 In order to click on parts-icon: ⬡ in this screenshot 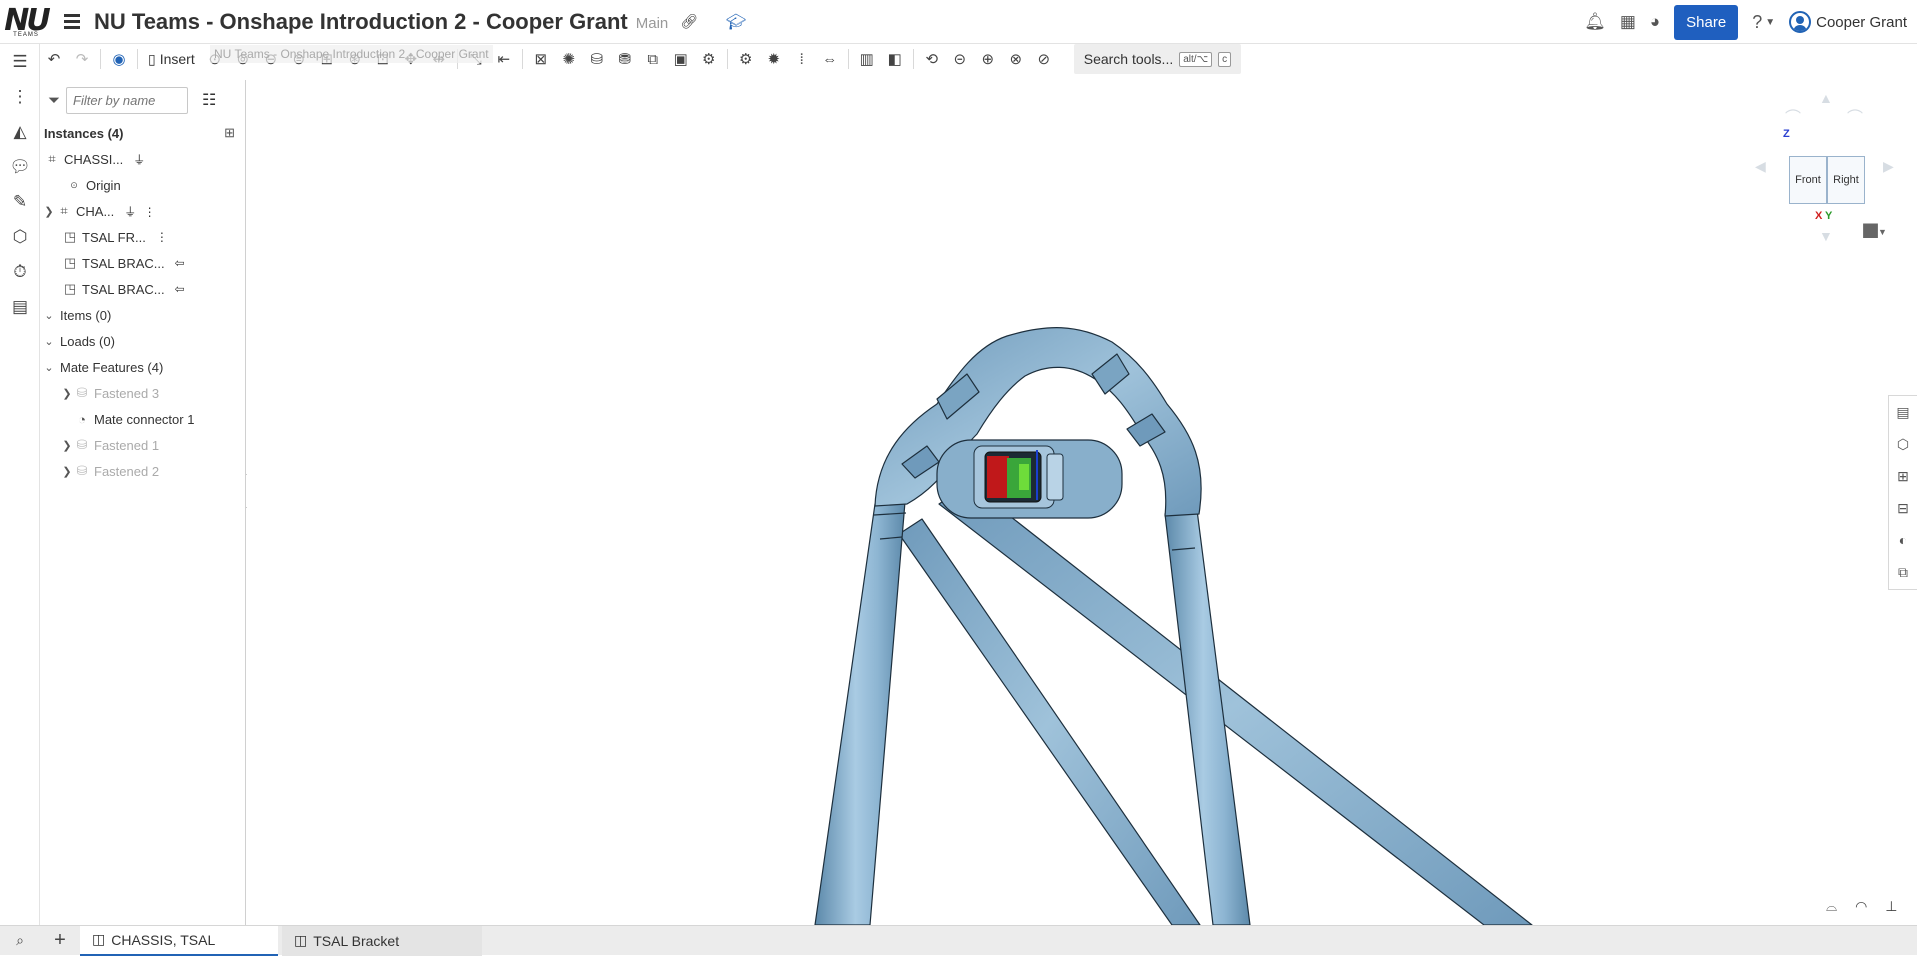, I will do `click(20, 236)`.